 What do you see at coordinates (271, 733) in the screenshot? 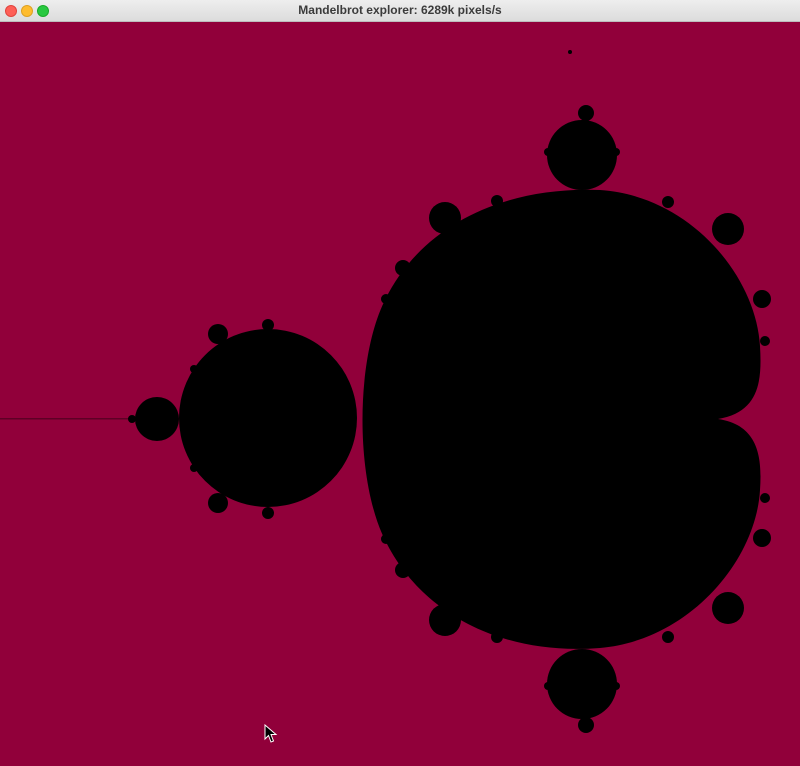
I see `arrow-cursor-icon` at bounding box center [271, 733].